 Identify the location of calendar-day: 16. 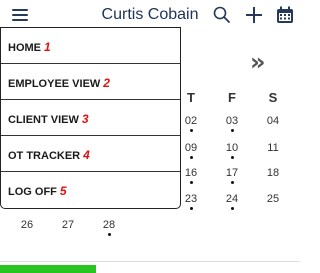
(191, 175).